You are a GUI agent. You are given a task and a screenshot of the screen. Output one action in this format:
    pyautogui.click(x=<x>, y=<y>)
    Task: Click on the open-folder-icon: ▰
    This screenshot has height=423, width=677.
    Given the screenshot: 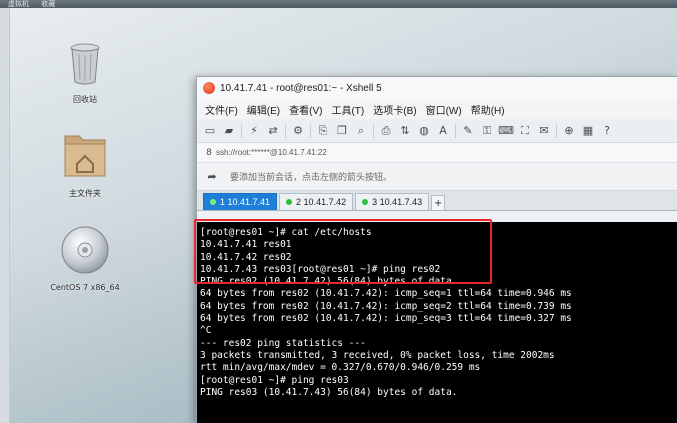 What is the action you would take?
    pyautogui.click(x=229, y=131)
    